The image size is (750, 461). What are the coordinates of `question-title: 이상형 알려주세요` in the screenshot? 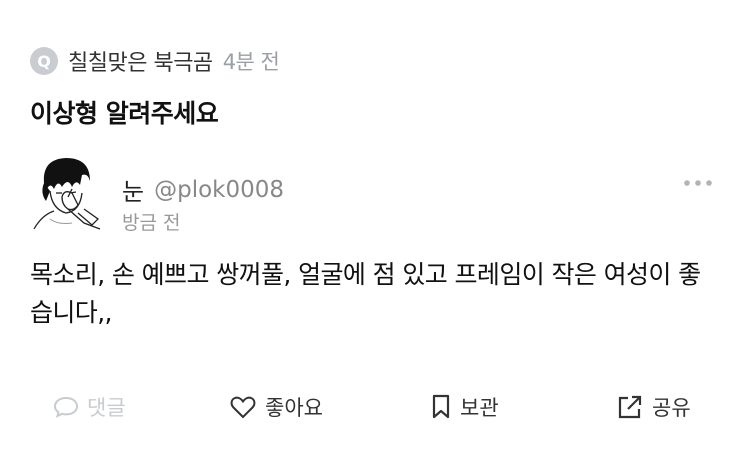 It's located at (124, 113).